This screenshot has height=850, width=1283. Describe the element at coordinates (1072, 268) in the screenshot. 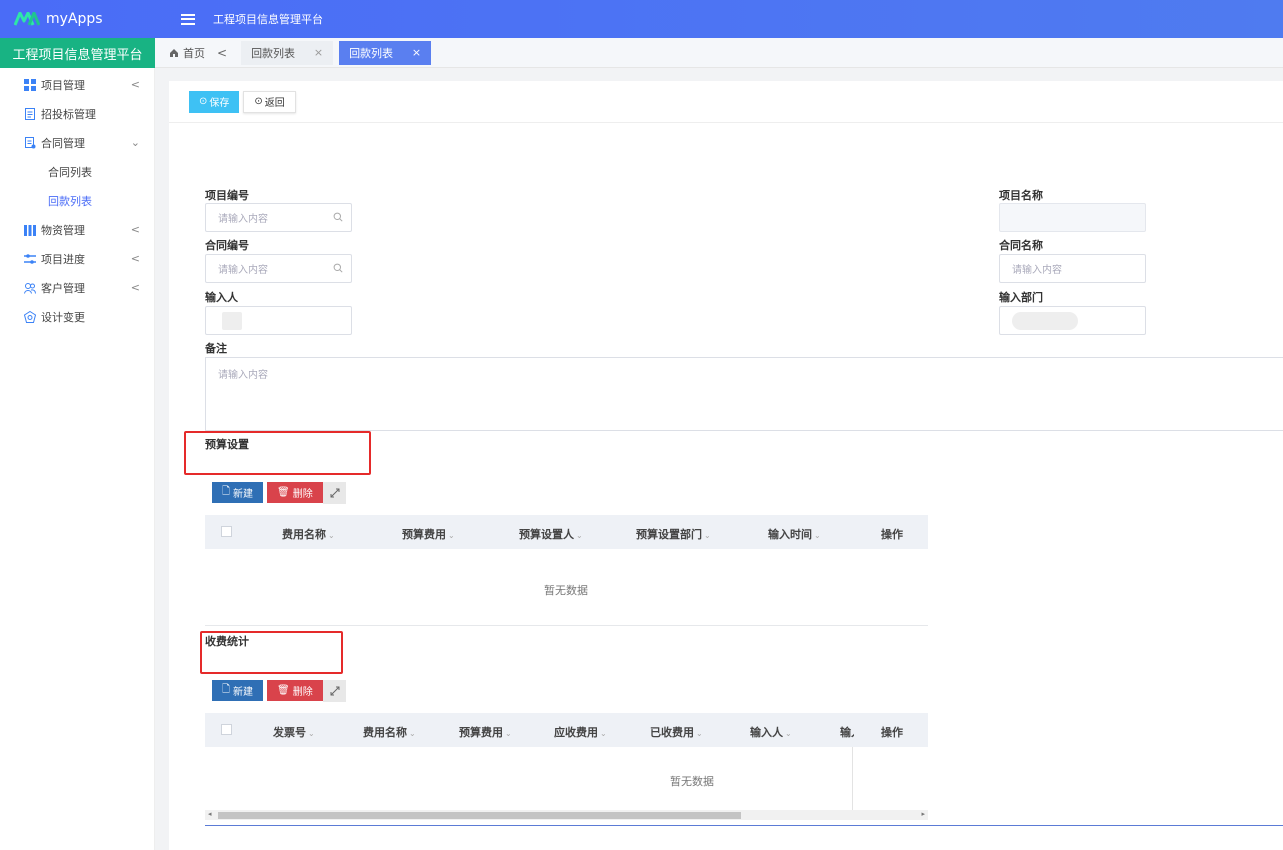

I see `contract-name-input: 请输入内容` at that location.